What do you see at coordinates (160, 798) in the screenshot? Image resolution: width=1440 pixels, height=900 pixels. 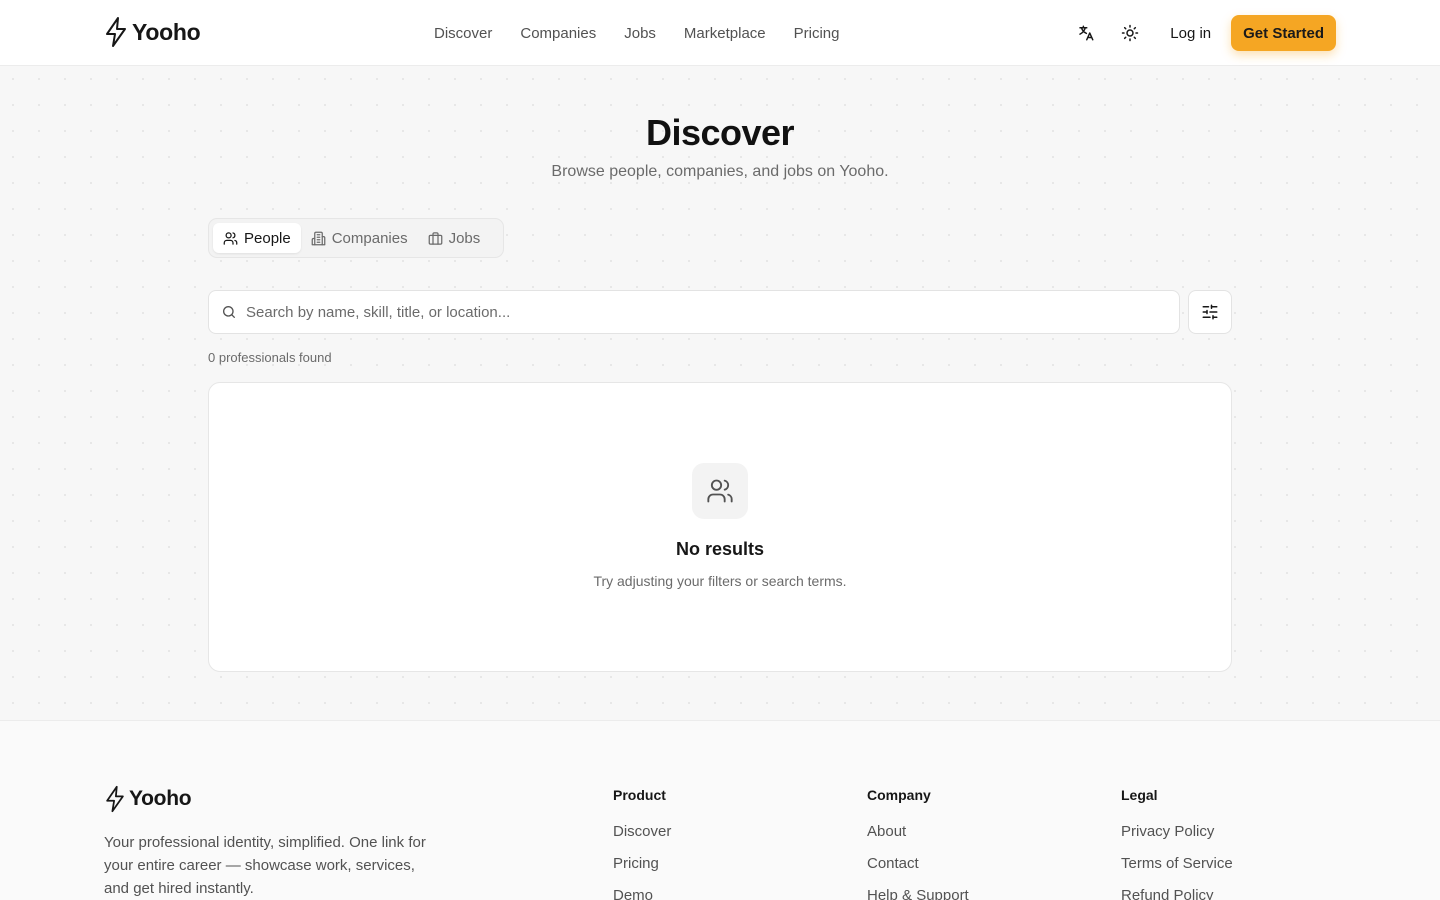 I see `footer-brand-name: Yooho` at bounding box center [160, 798].